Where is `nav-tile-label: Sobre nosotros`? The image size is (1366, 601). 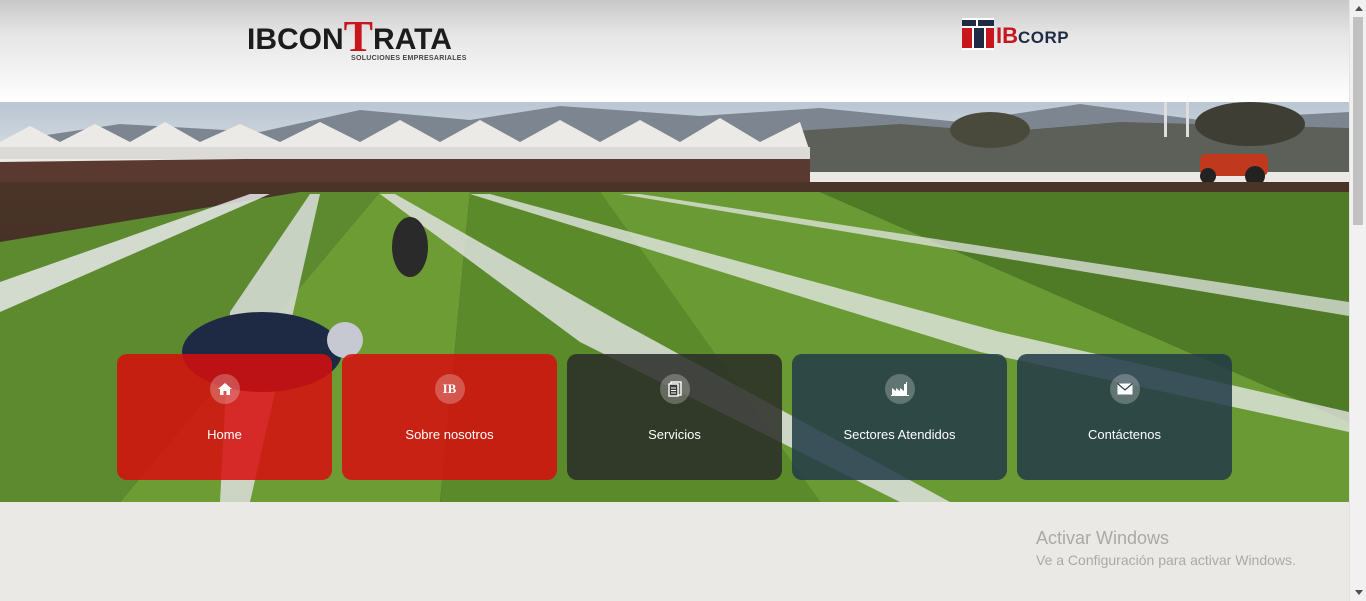 nav-tile-label: Sobre nosotros is located at coordinates (449, 434).